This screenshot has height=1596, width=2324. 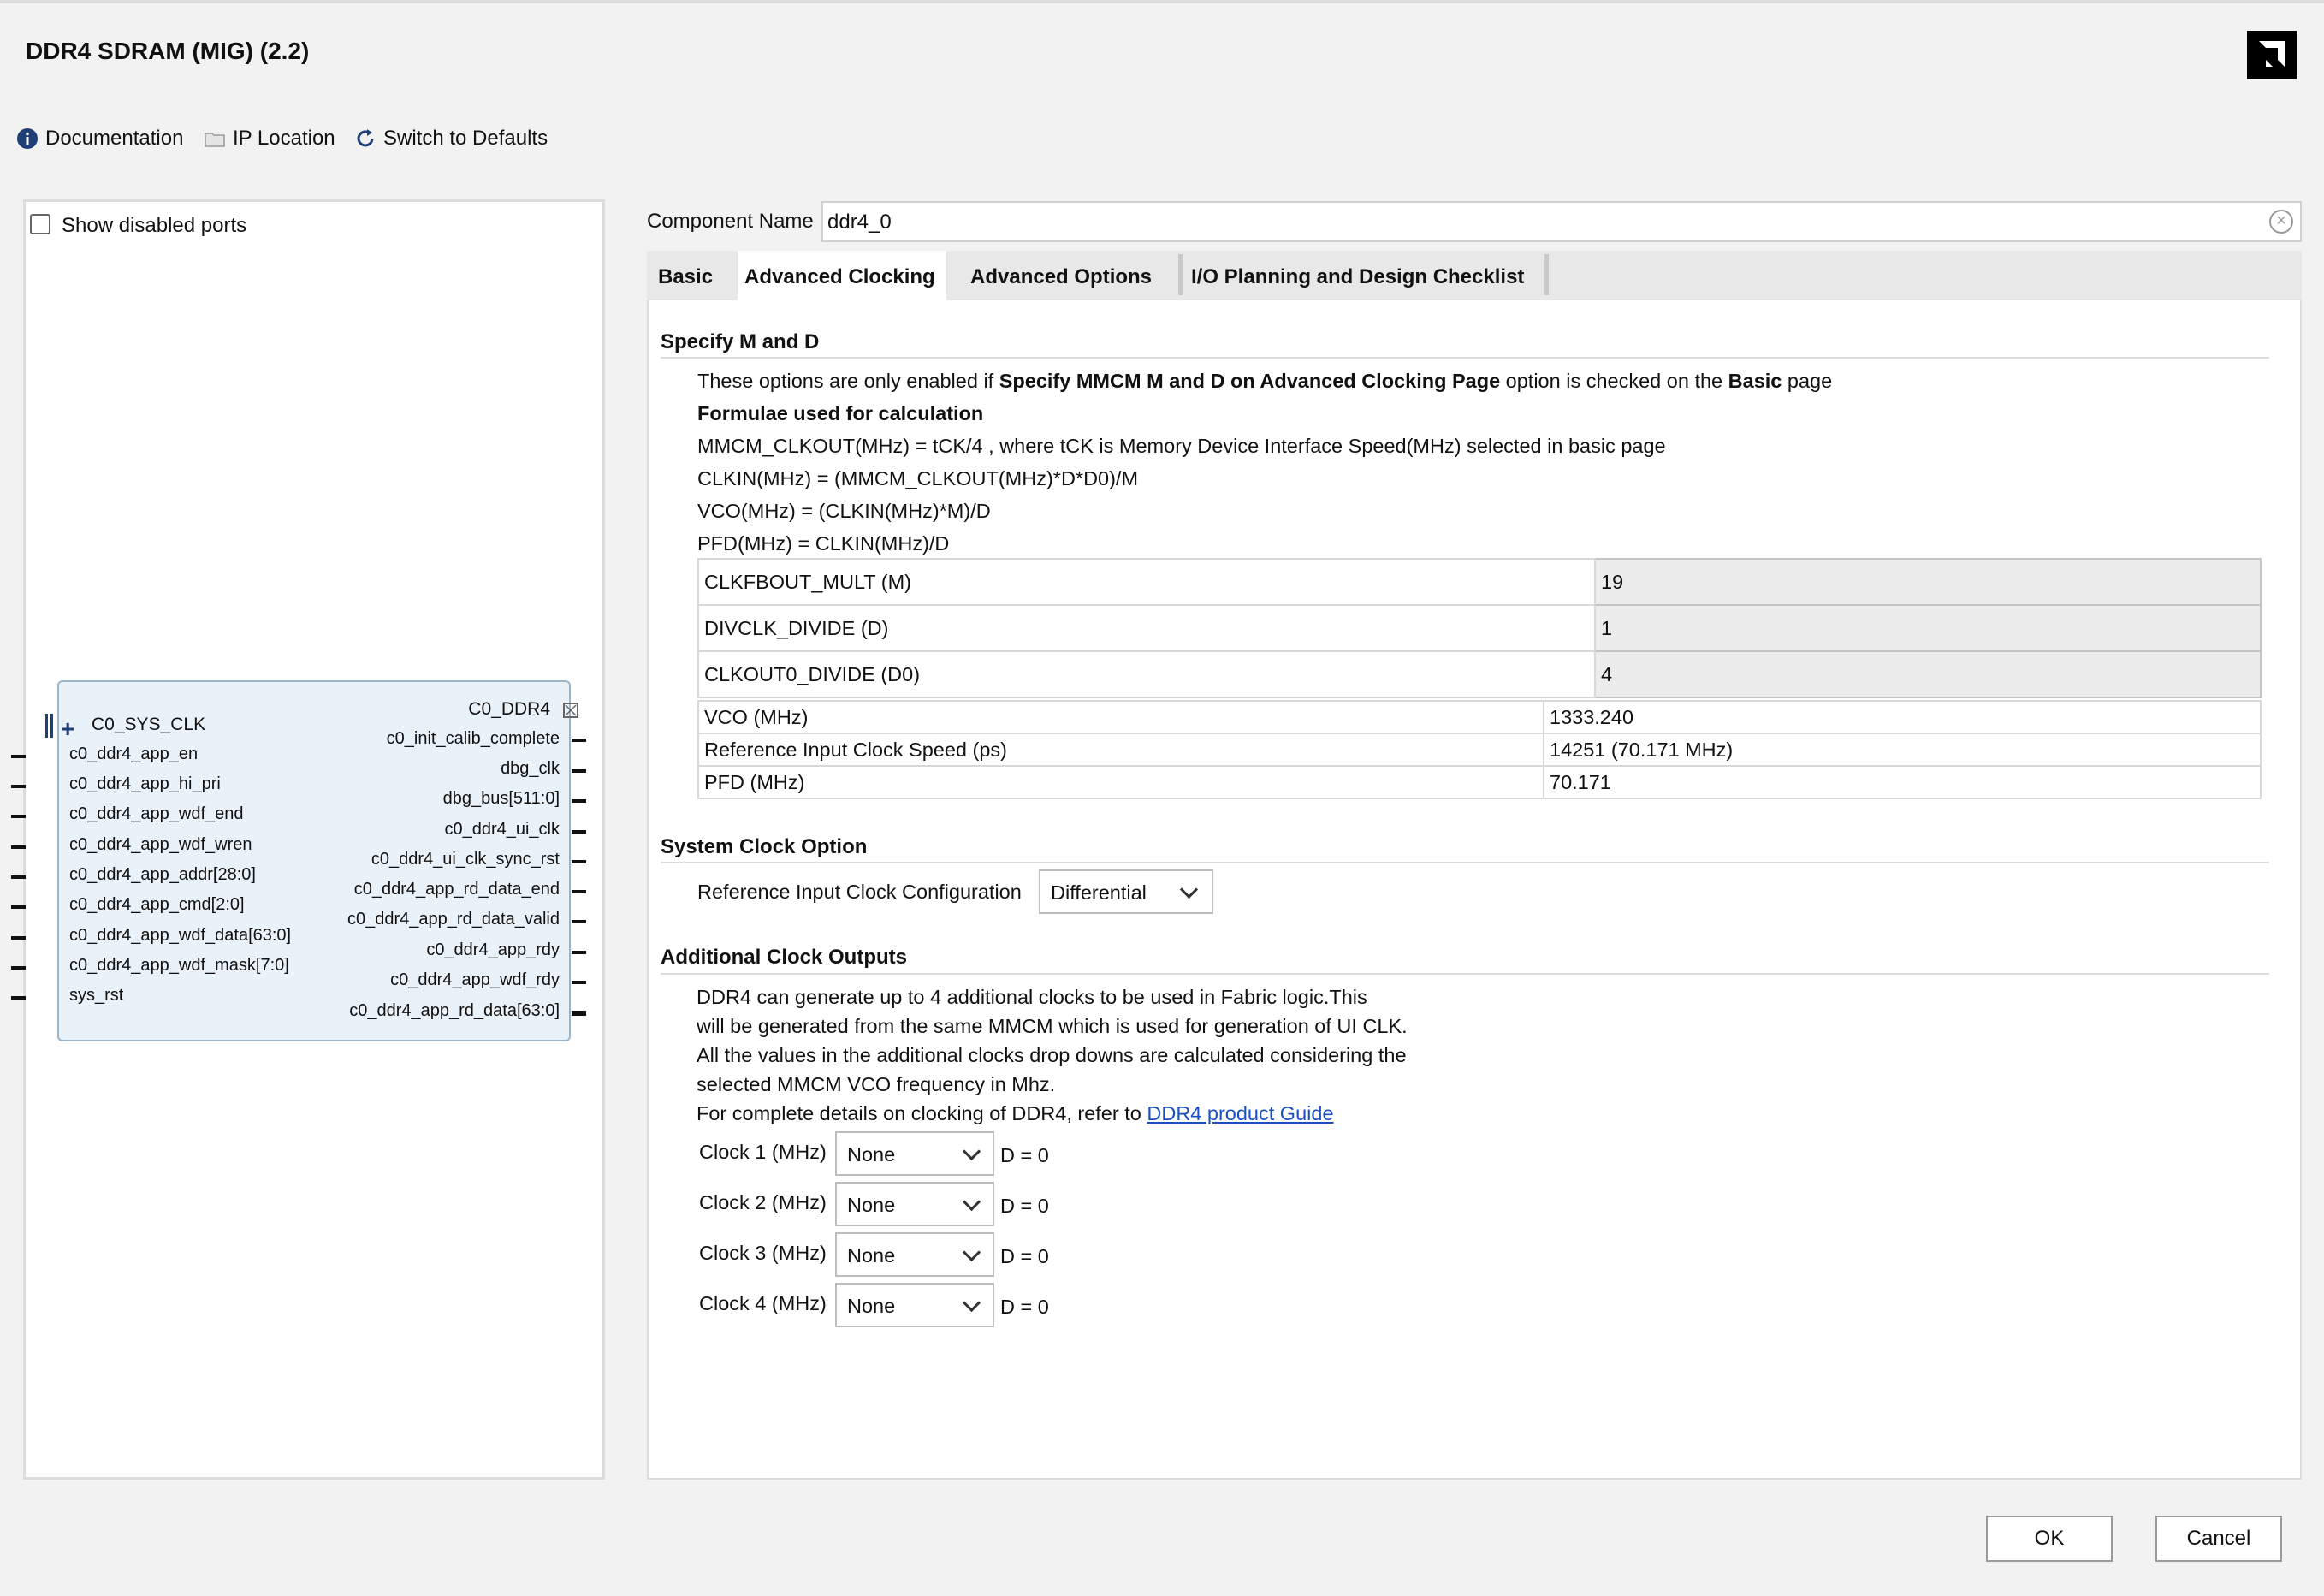 I want to click on ip-symbol-block, so click(x=314, y=860).